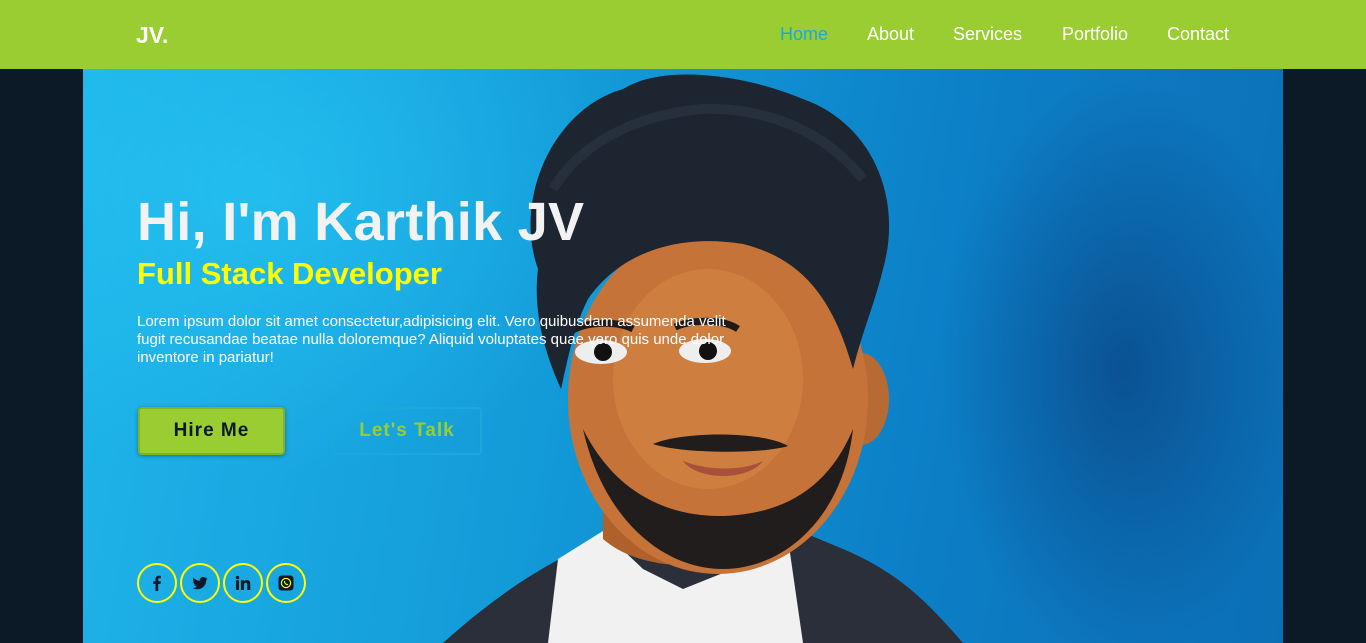 Image resolution: width=1366 pixels, height=643 pixels. What do you see at coordinates (289, 273) in the screenshot?
I see `hero-subtitle: Full Stack Developer` at bounding box center [289, 273].